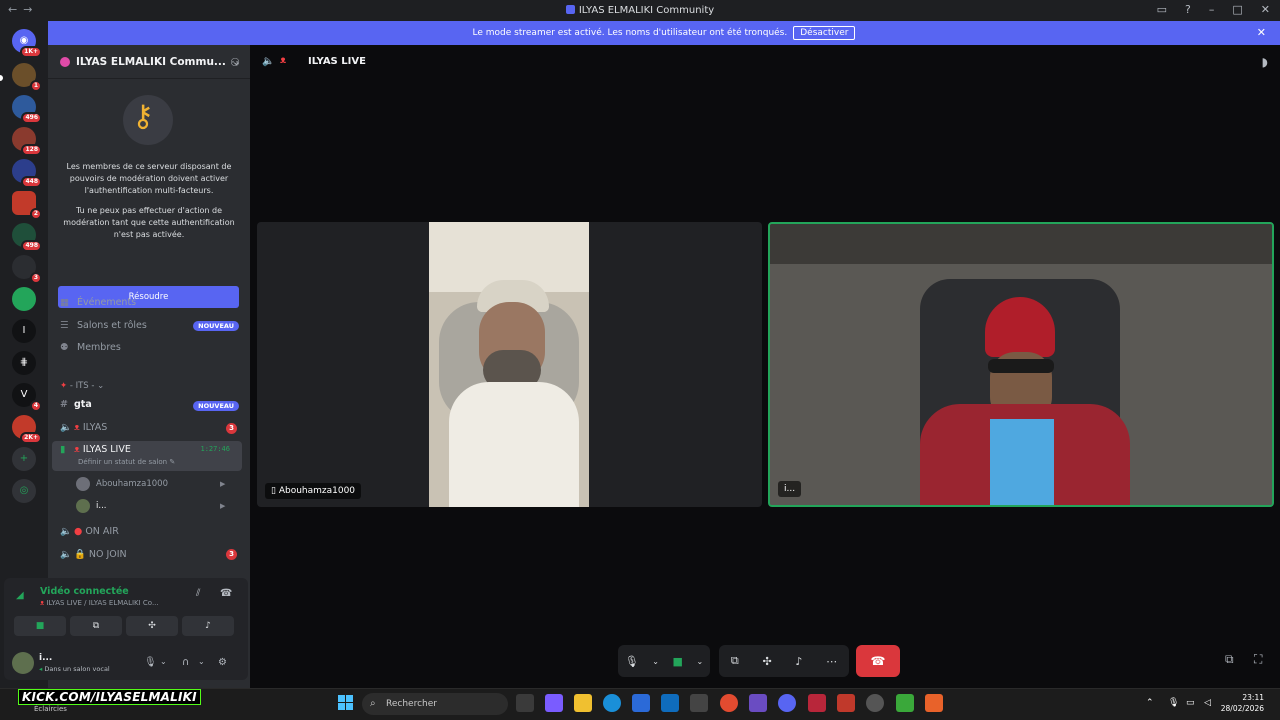  Describe the element at coordinates (222, 662) in the screenshot. I see `gear-icon: ⚙` at that location.